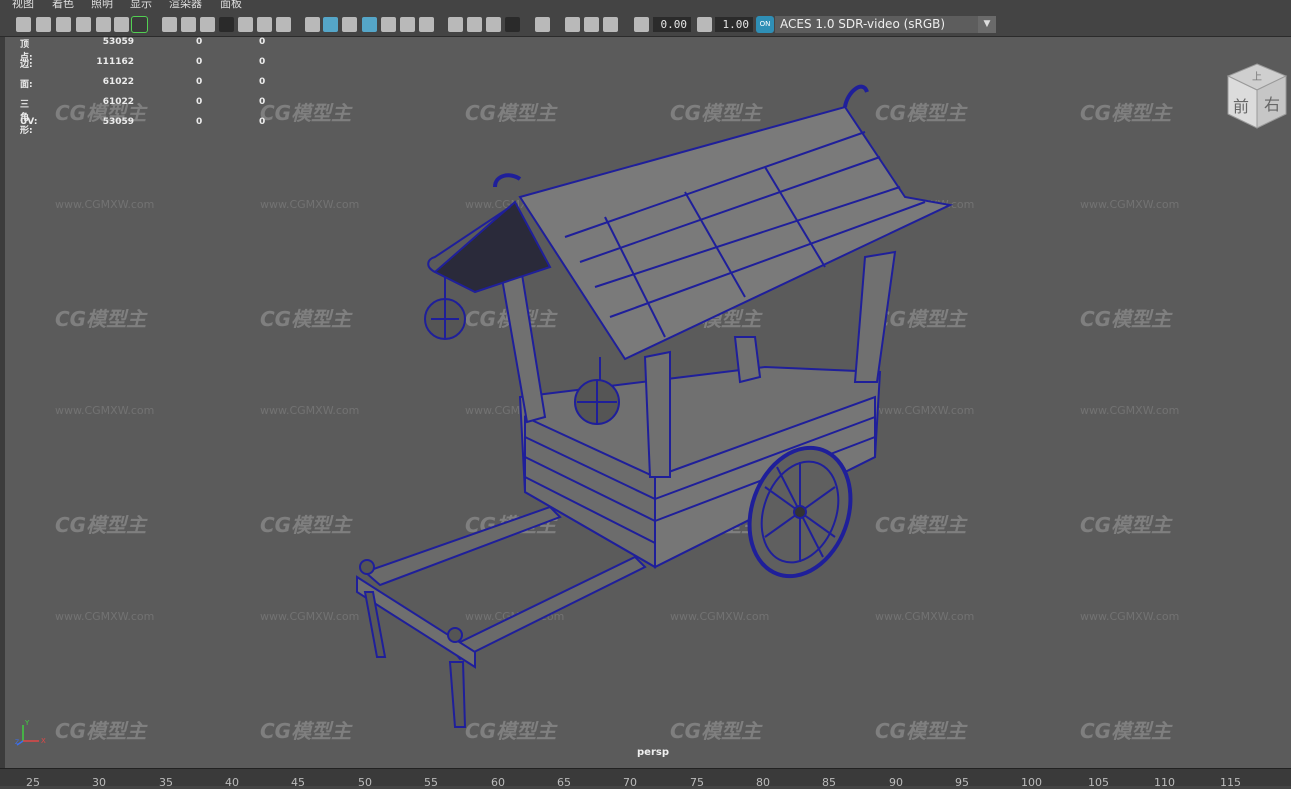  What do you see at coordinates (763, 782) in the screenshot?
I see `ruler-tick-label: 80` at bounding box center [763, 782].